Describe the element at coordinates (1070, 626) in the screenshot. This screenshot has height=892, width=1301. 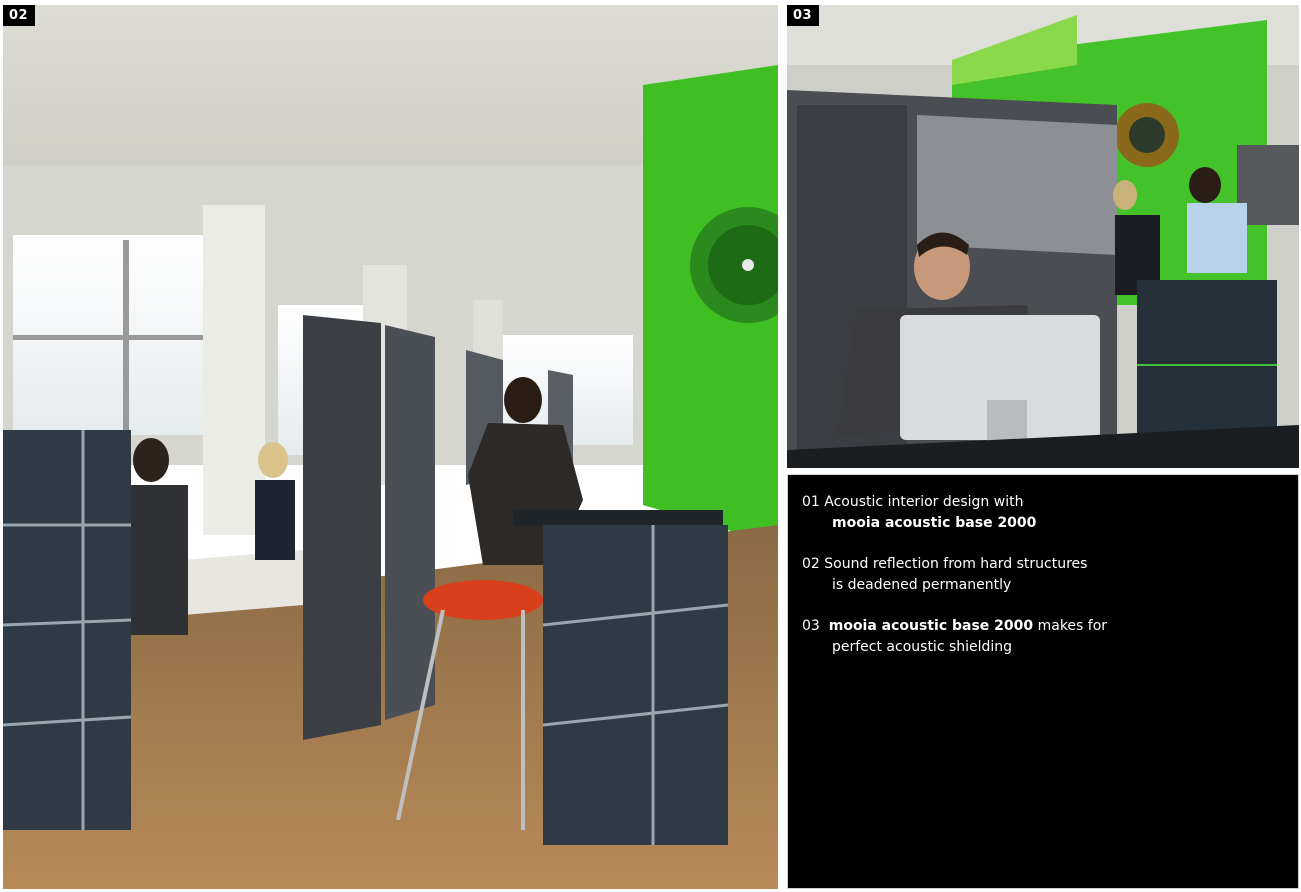
I see `caption-text: makes for` at that location.